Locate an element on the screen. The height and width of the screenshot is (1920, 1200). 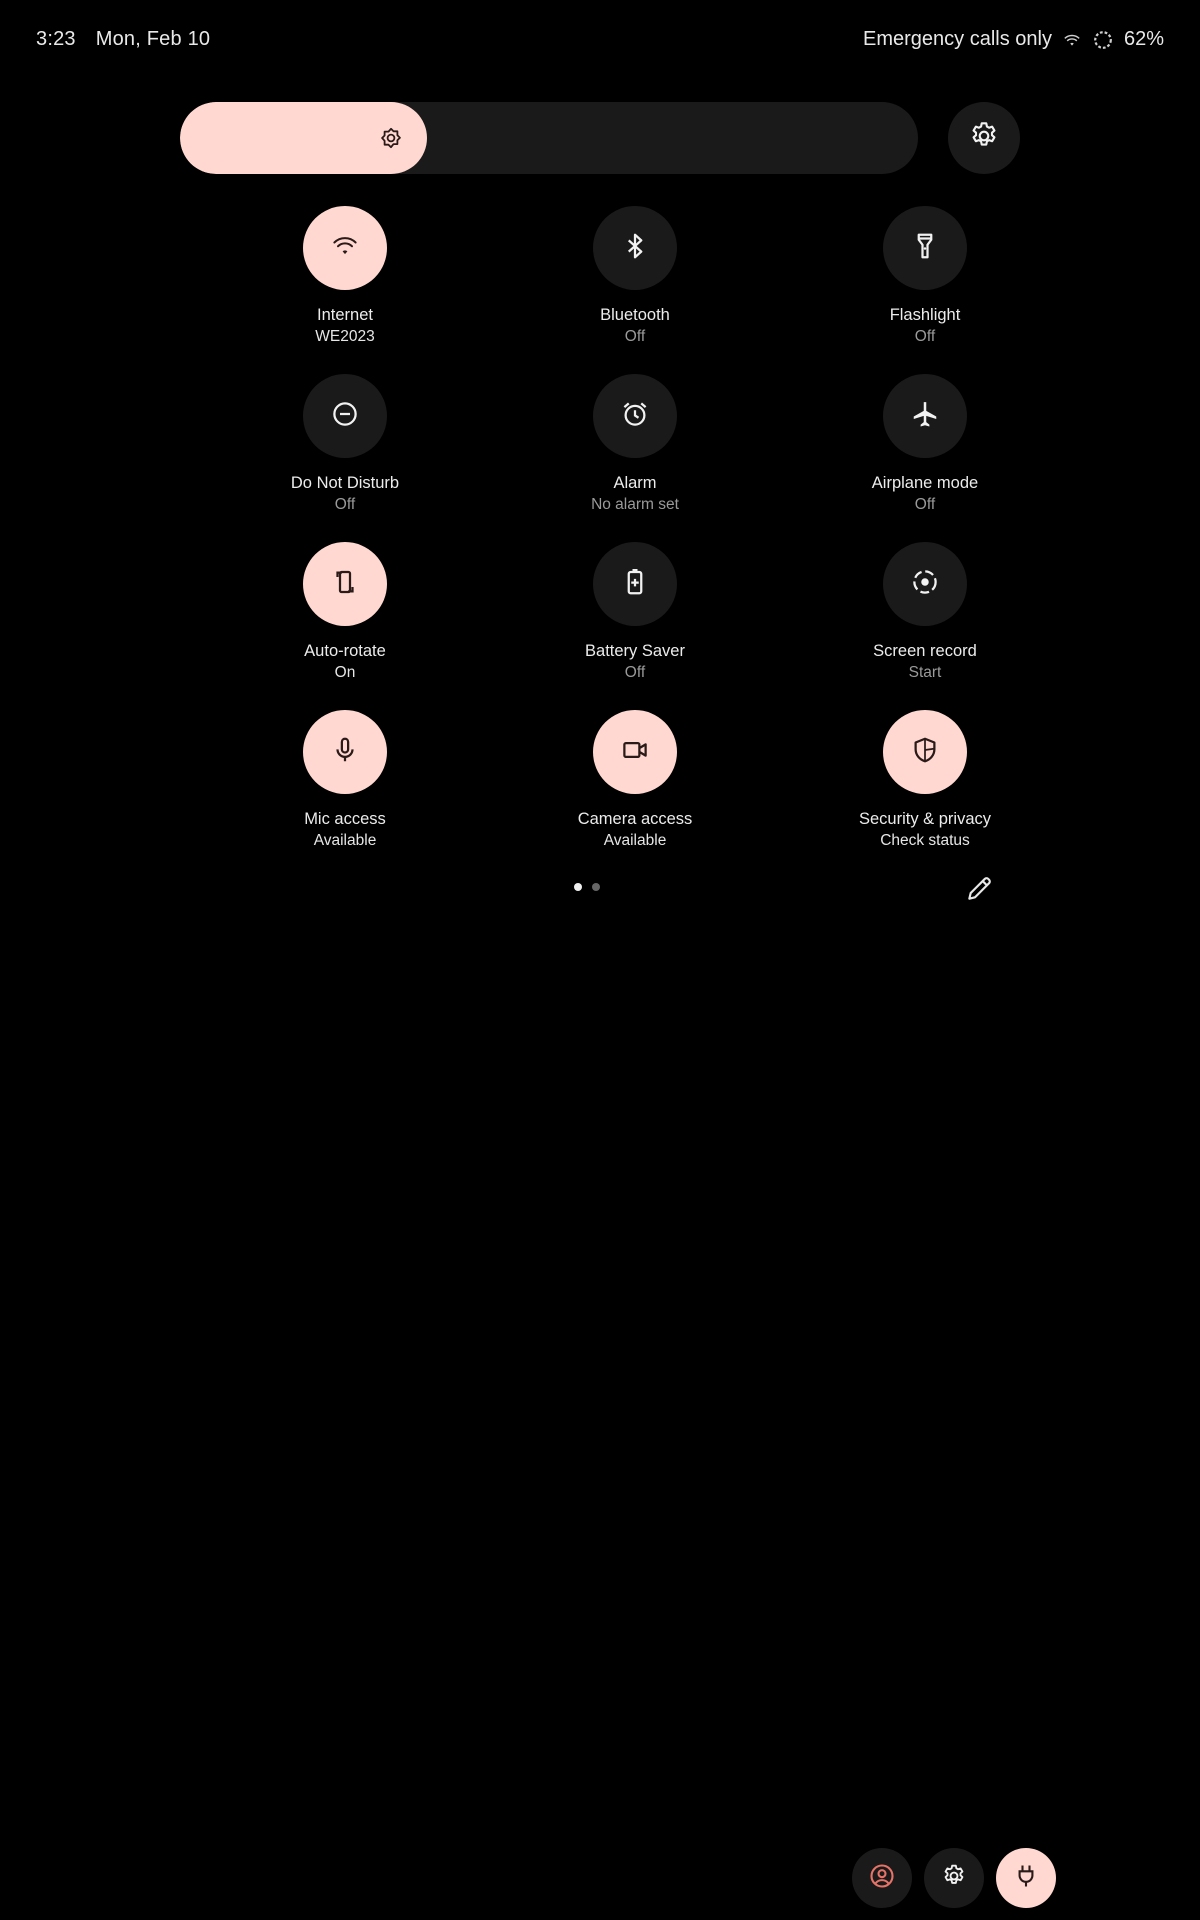
tile-internet: Internet WE2023 is located at coordinates (345, 290).